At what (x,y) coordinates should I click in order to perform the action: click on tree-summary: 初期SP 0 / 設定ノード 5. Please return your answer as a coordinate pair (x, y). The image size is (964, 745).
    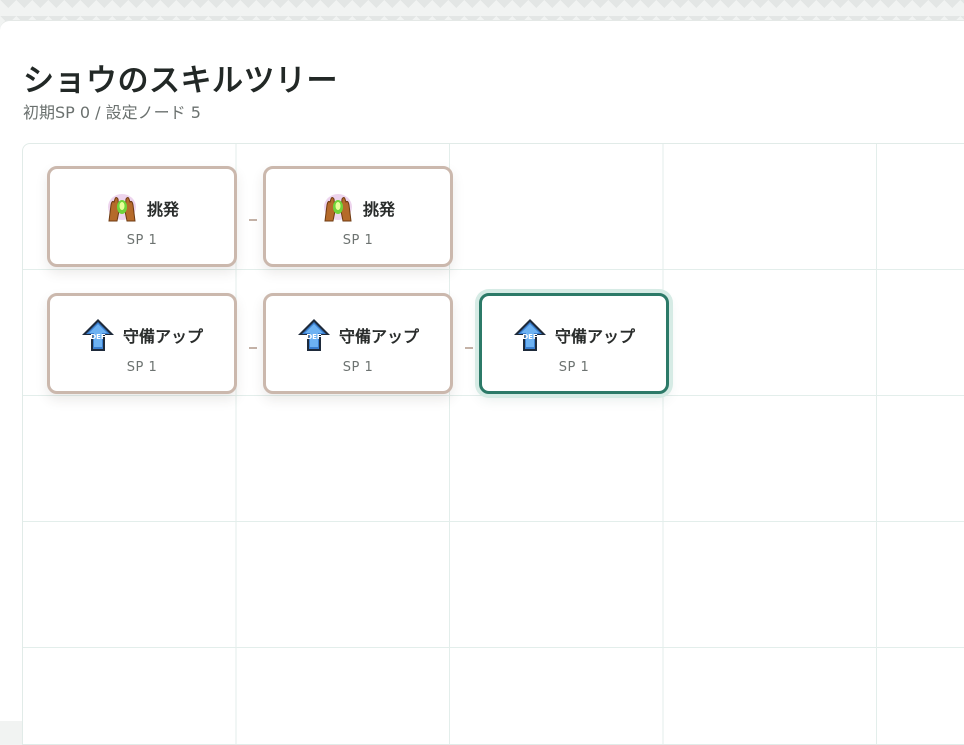
    Looking at the image, I should click on (112, 112).